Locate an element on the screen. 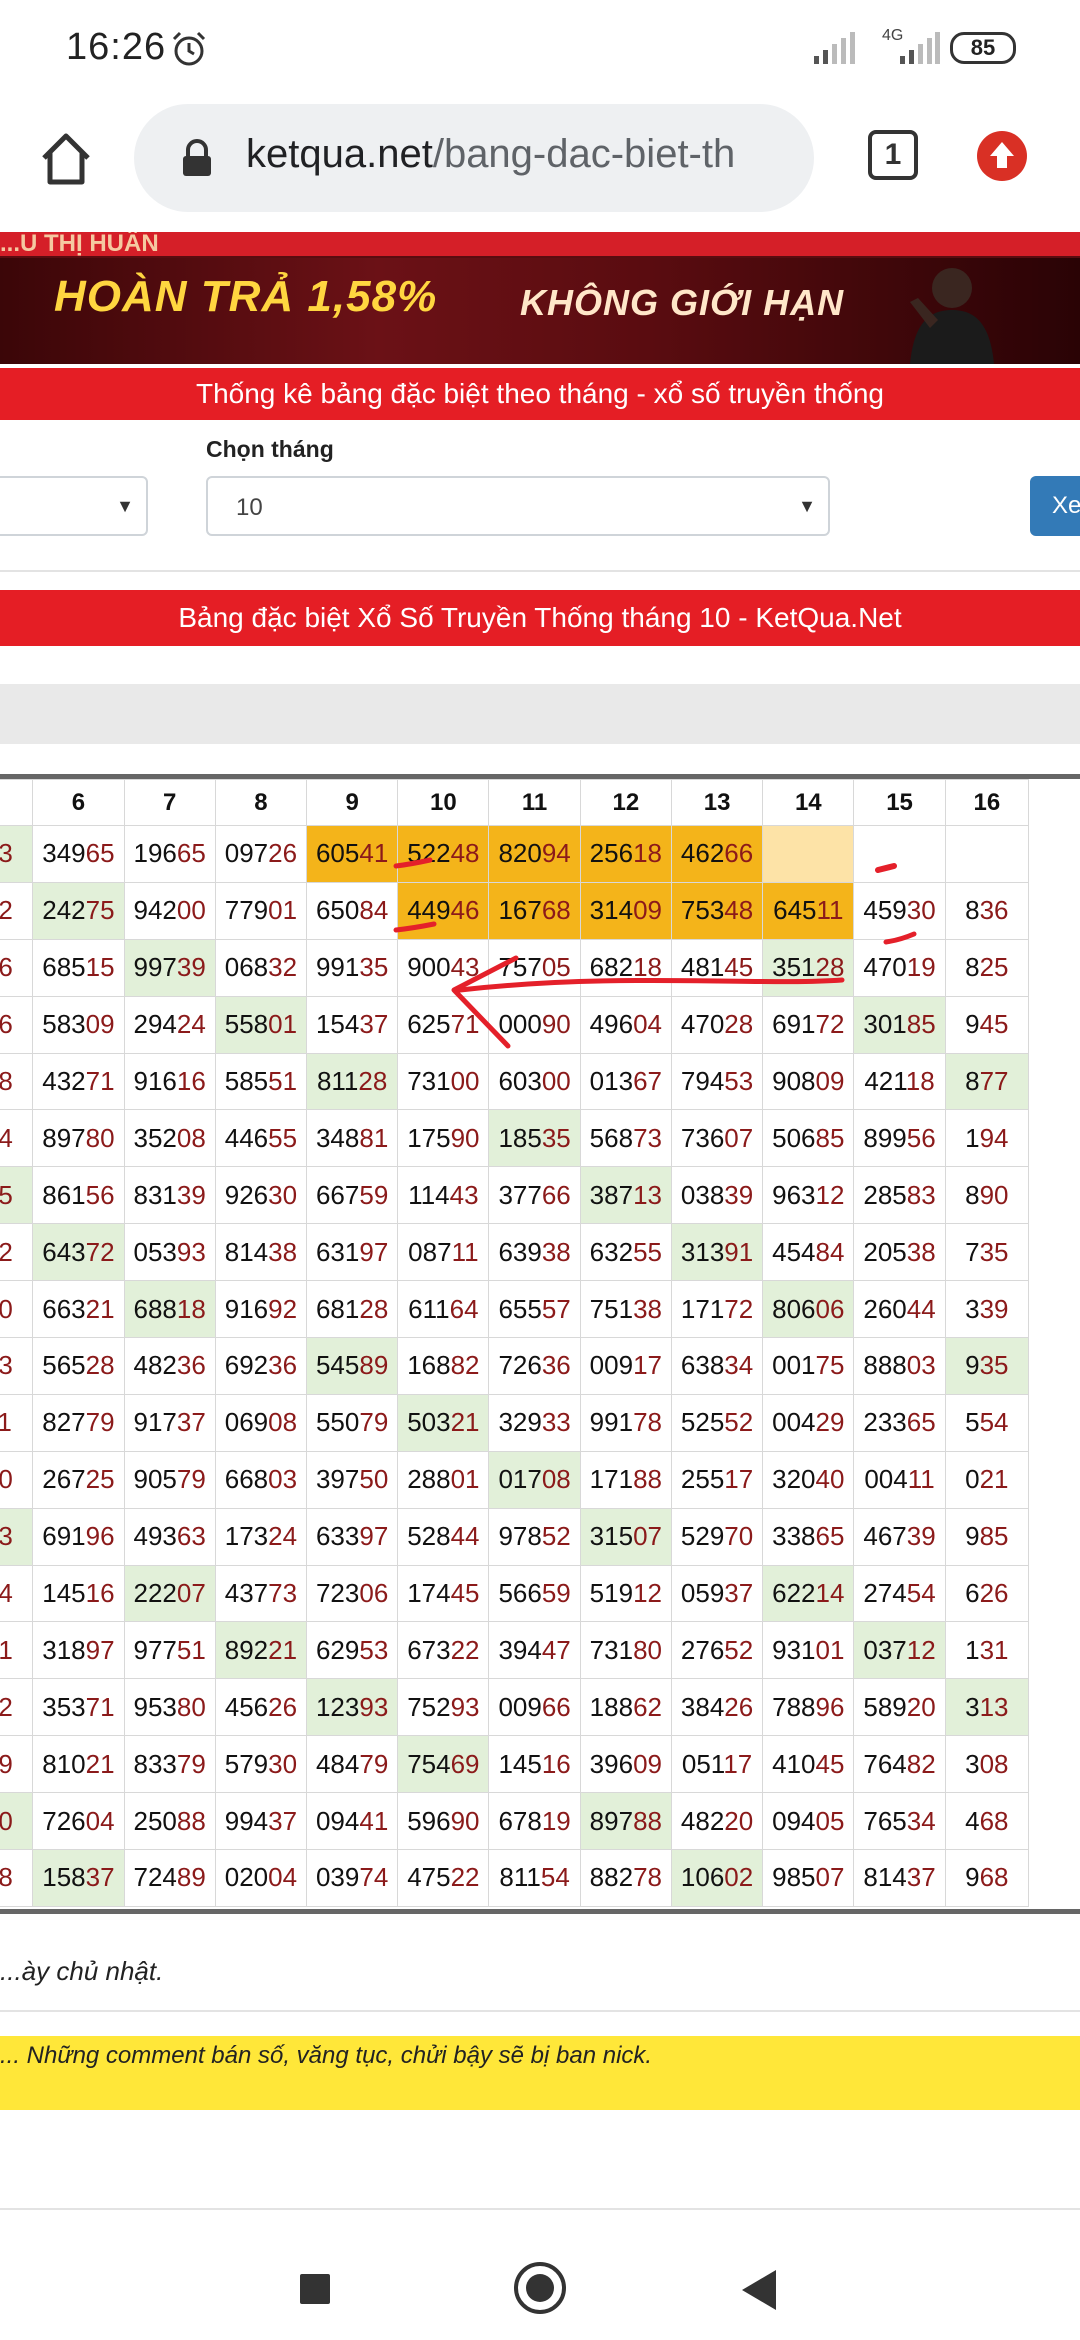 This screenshot has width=1080, height=2340. result-head-digits: 519 is located at coordinates (611, 1593).